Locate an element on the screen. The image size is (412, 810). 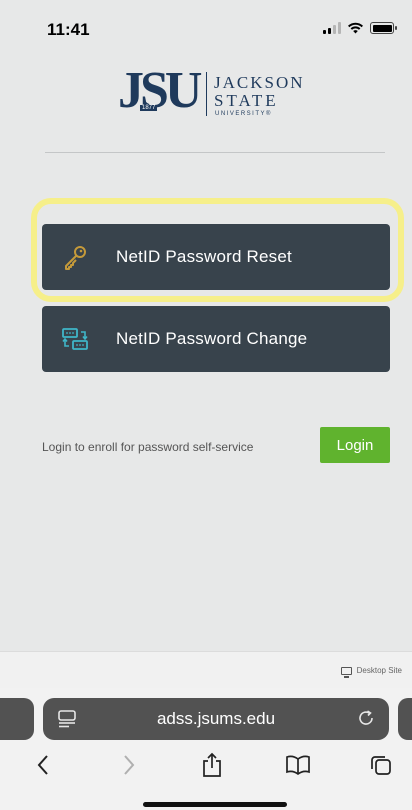
netid-password-reset-label: NetID Password Reset is located at coordinates (204, 256).